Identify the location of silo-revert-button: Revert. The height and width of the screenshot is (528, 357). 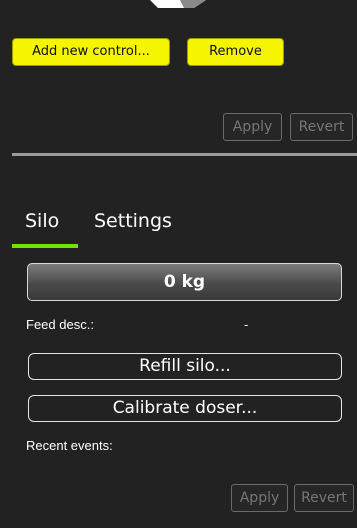
(324, 498).